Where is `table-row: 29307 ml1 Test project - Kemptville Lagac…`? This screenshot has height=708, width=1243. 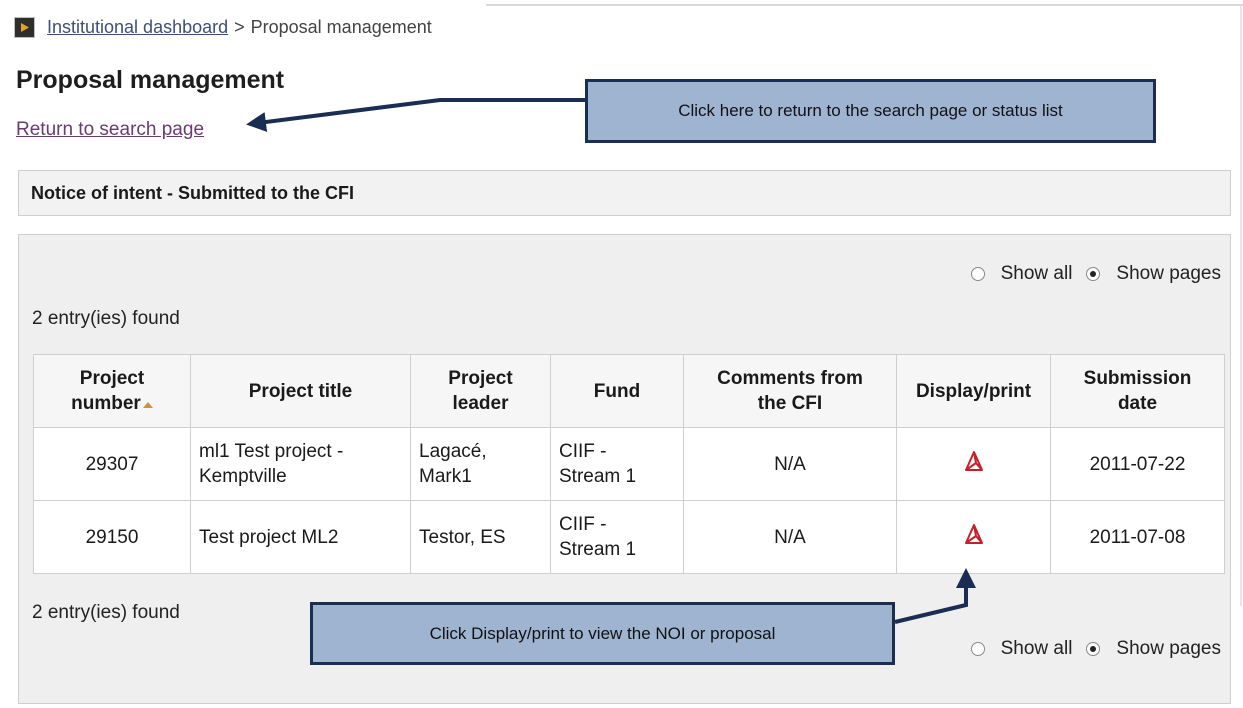
table-row: 29307 ml1 Test project - Kemptville Lagac… is located at coordinates (629, 464).